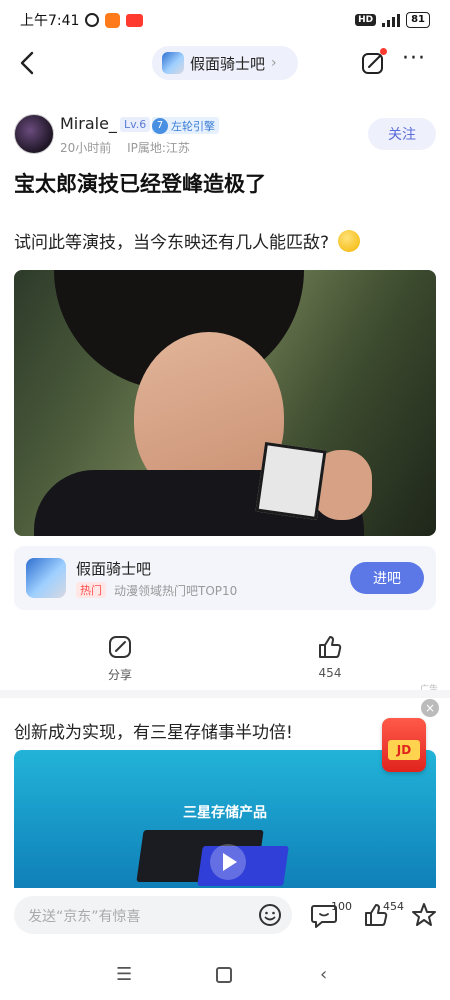 The height and width of the screenshot is (1000, 450). Describe the element at coordinates (28, 63) in the screenshot. I see `back-icon` at that location.